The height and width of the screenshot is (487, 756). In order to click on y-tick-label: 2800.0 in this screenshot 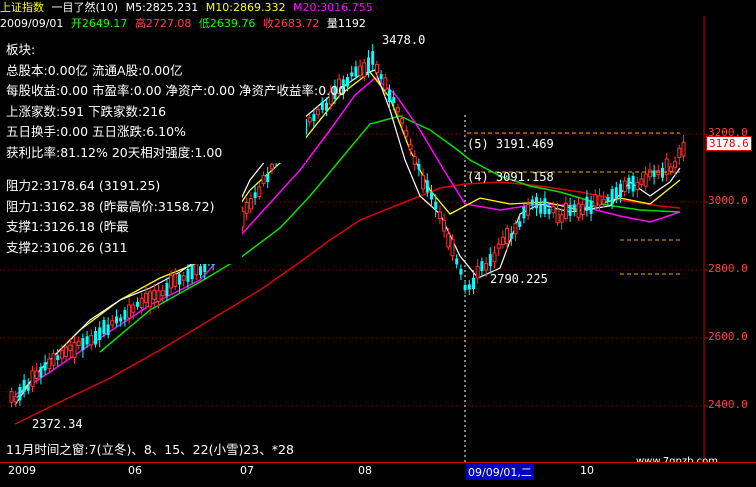, I will do `click(728, 268)`.